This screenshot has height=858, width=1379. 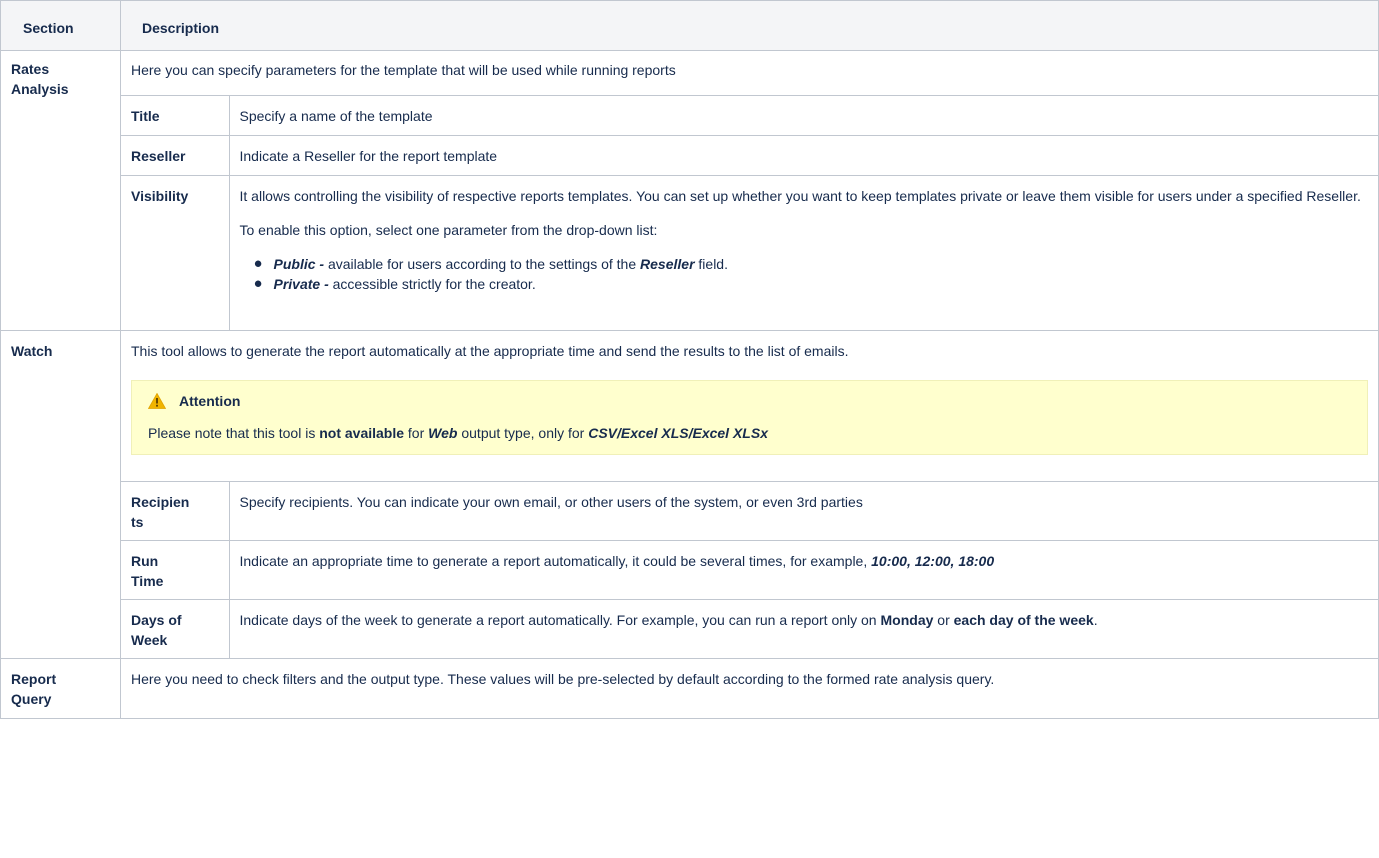 What do you see at coordinates (678, 432) in the screenshot?
I see `attention-emphasis: CSV/Excel XLS/Excel XLSx` at bounding box center [678, 432].